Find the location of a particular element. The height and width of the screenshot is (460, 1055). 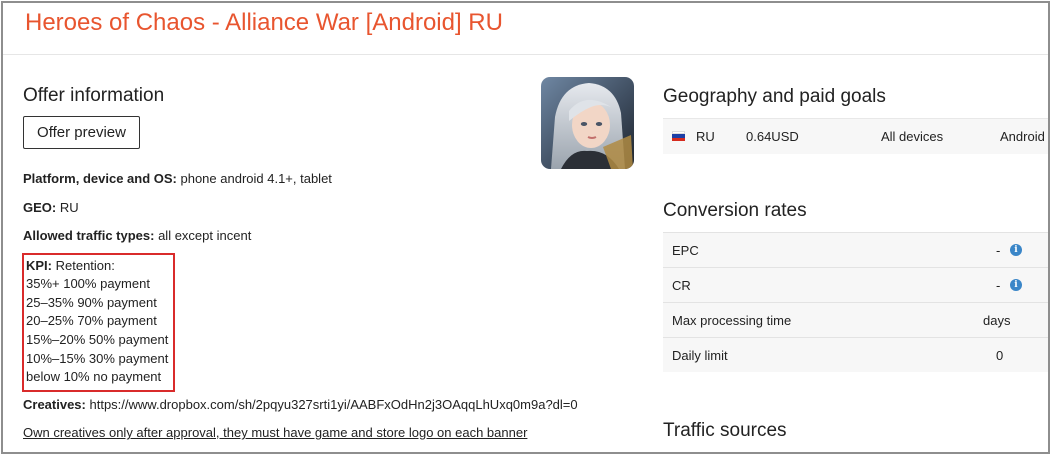

game-character-image is located at coordinates (587, 123).